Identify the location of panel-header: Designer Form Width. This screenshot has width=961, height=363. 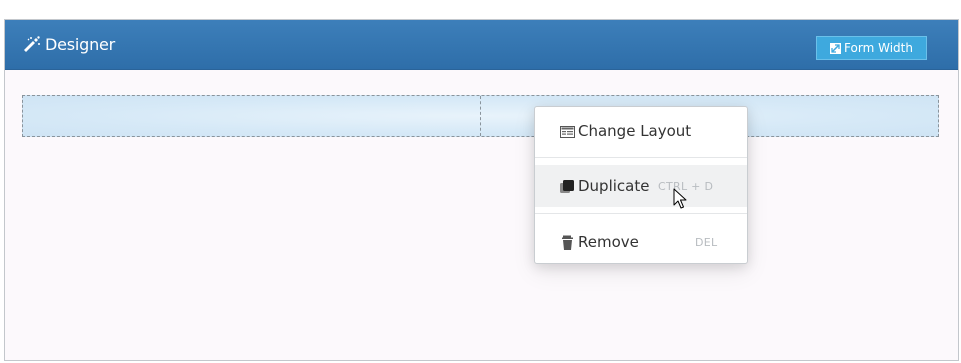
(481, 45).